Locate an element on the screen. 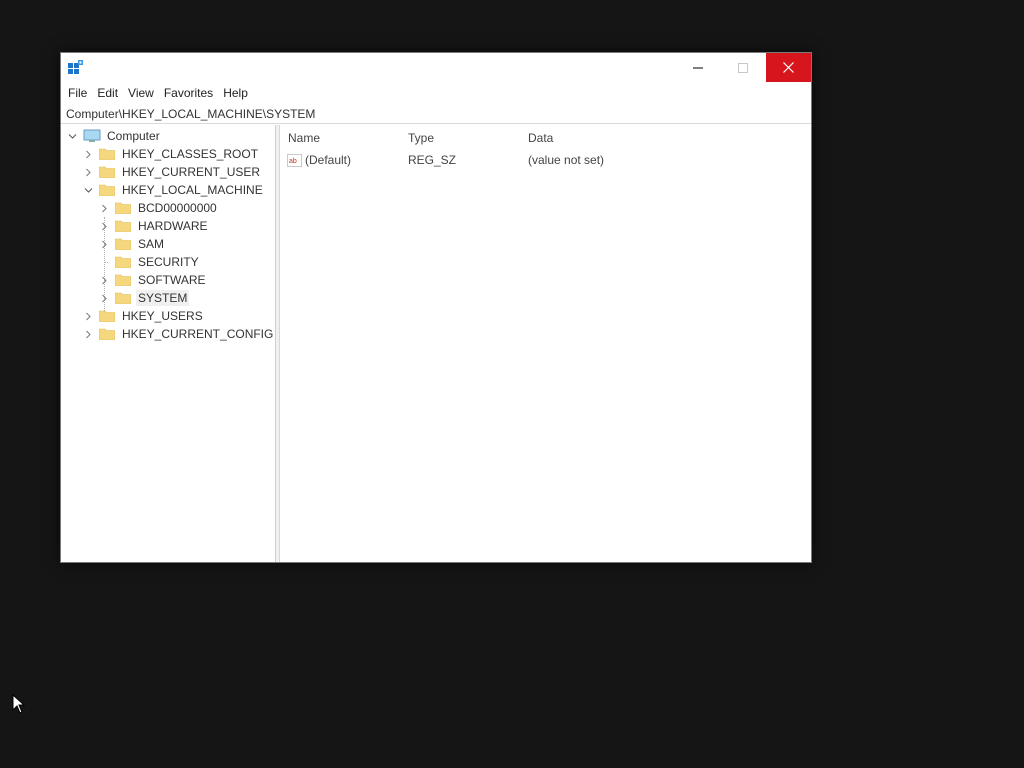  close-button is located at coordinates (788, 67).